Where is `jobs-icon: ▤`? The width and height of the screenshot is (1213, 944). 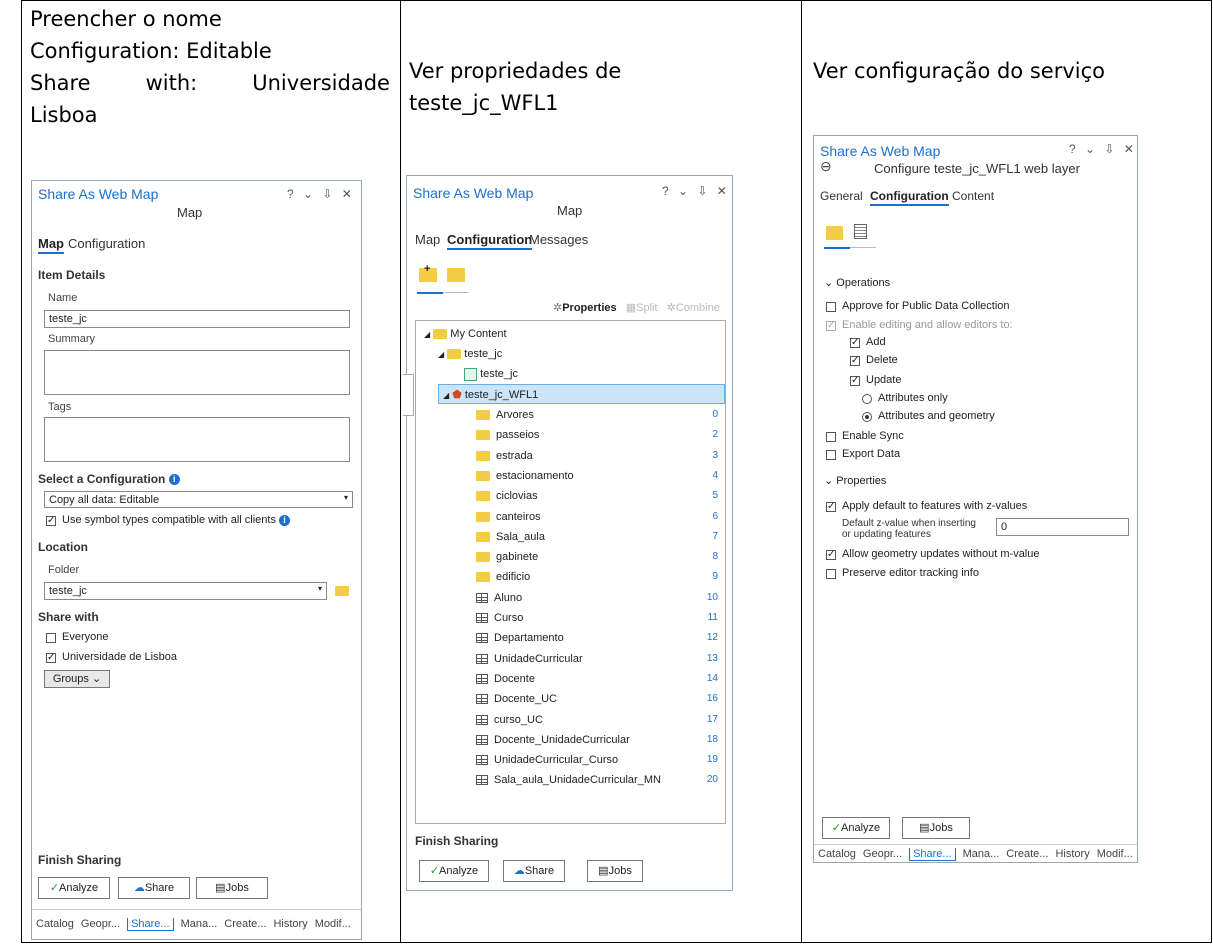 jobs-icon: ▤ is located at coordinates (924, 828).